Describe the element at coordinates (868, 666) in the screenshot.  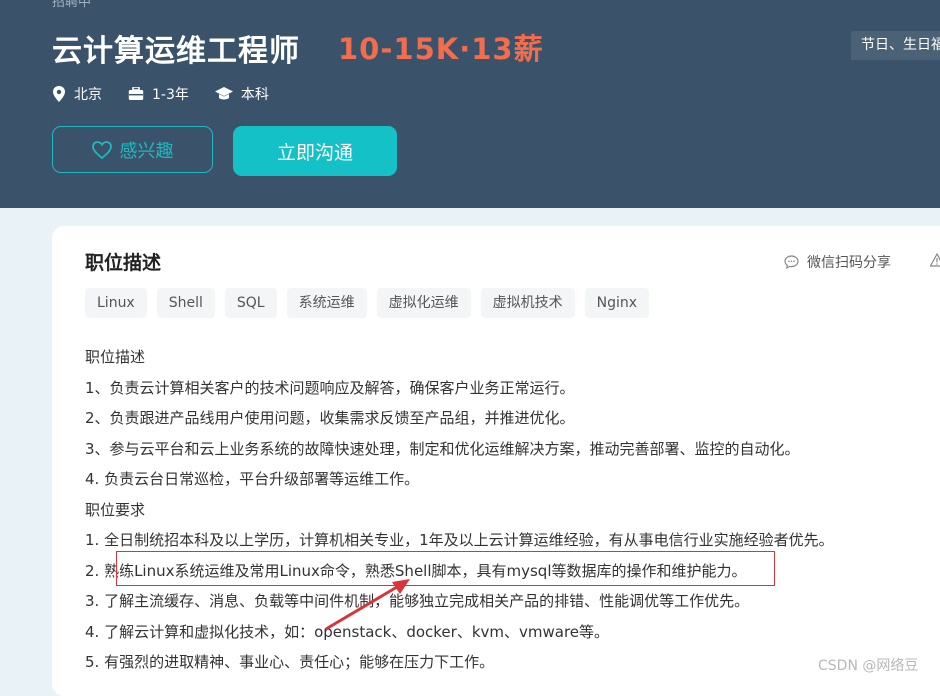
I see `watermark: CSDN @网络豆` at that location.